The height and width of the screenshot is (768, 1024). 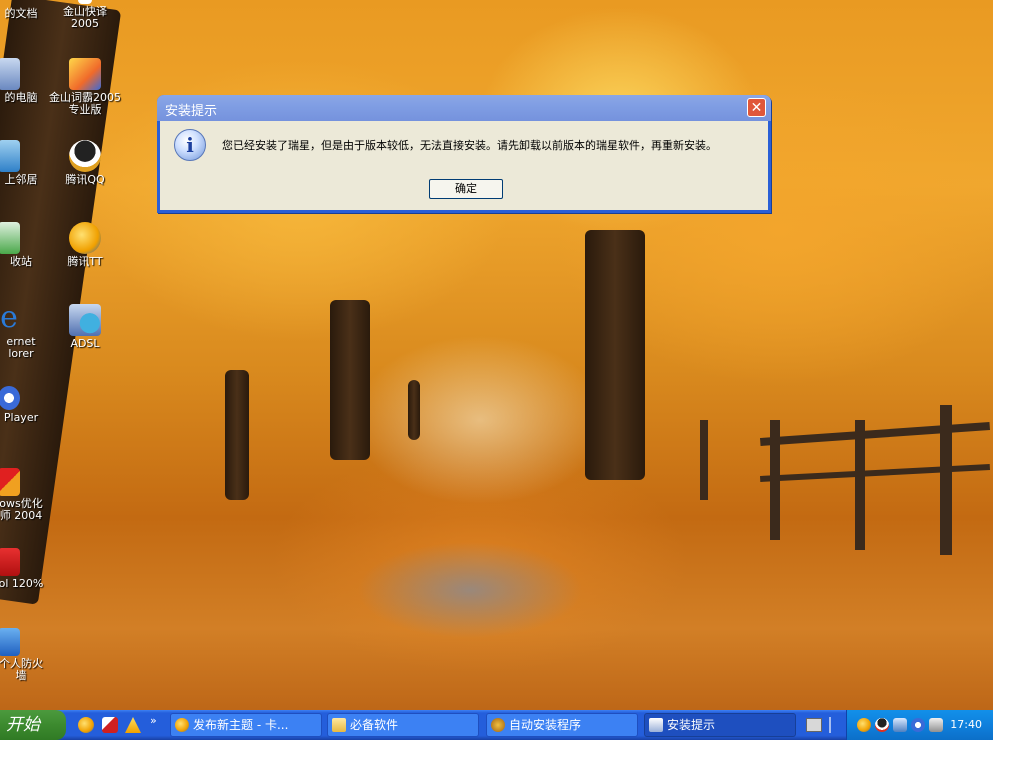 What do you see at coordinates (182, 725) in the screenshot?
I see `browser-icon` at bounding box center [182, 725].